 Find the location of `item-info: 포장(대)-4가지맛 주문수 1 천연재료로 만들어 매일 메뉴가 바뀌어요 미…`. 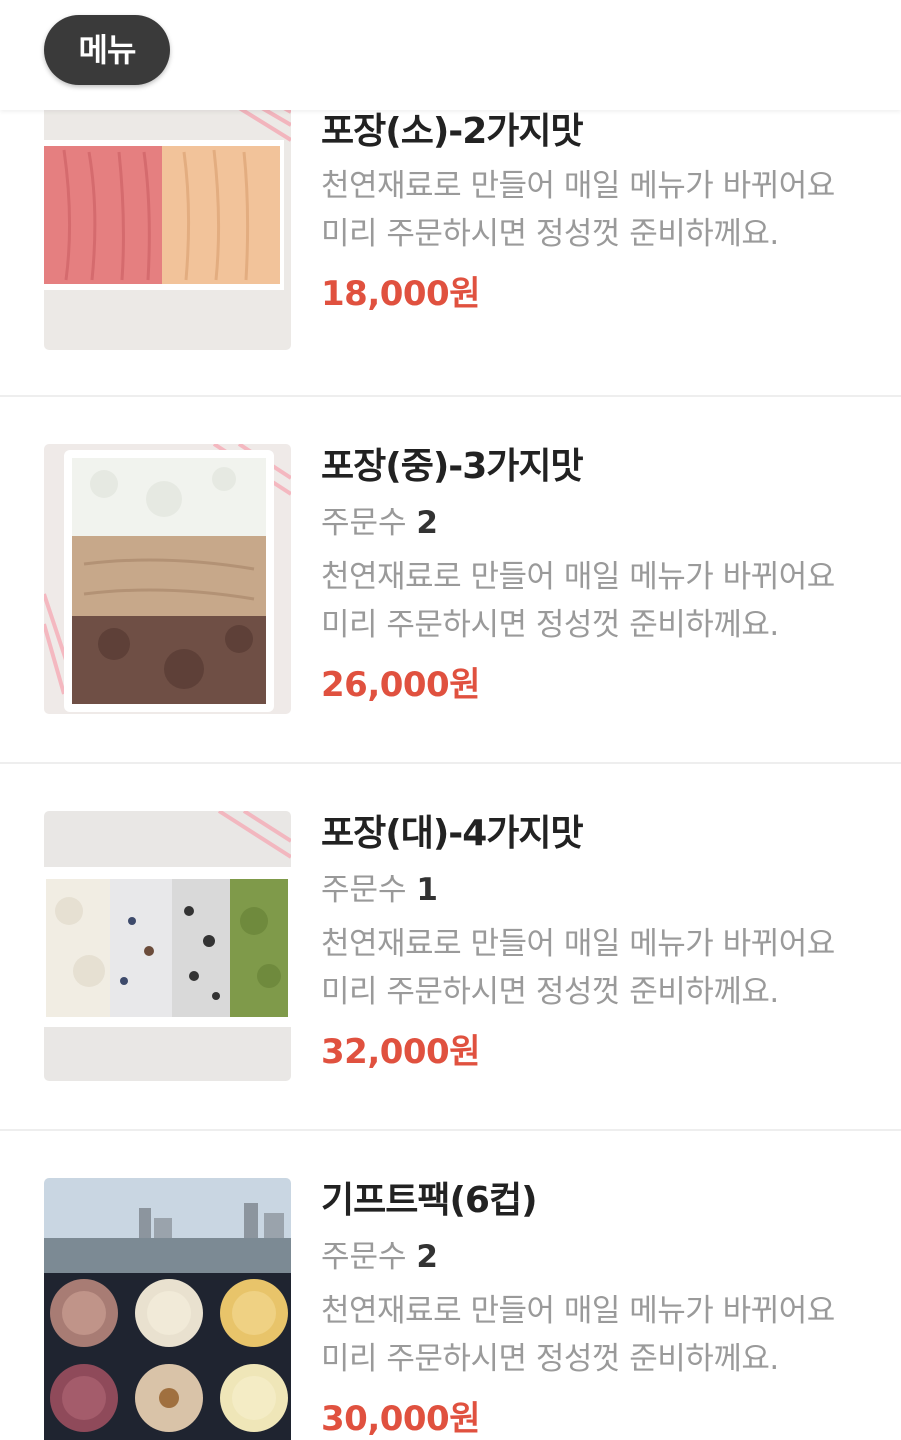

item-info: 포장(대)-4가지맛 주문수 1 천연재료로 만들어 매일 메뉴가 바뀌어요 미… is located at coordinates (601, 943).